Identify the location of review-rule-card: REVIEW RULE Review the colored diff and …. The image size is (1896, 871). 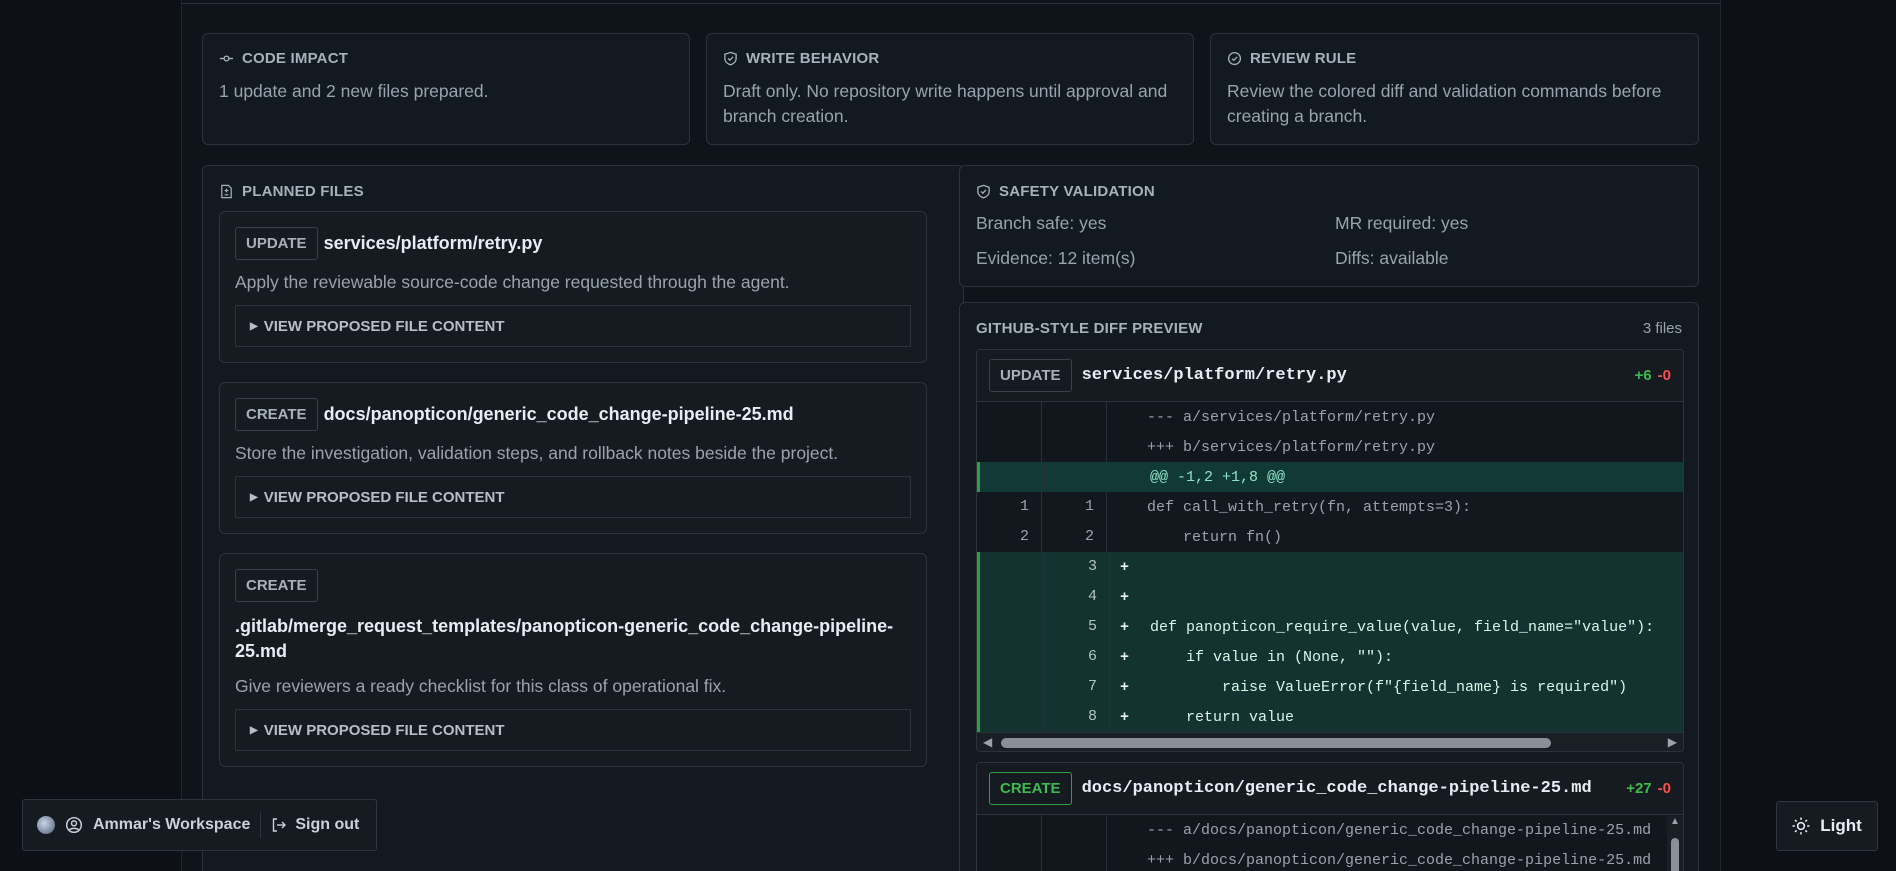
(1454, 89).